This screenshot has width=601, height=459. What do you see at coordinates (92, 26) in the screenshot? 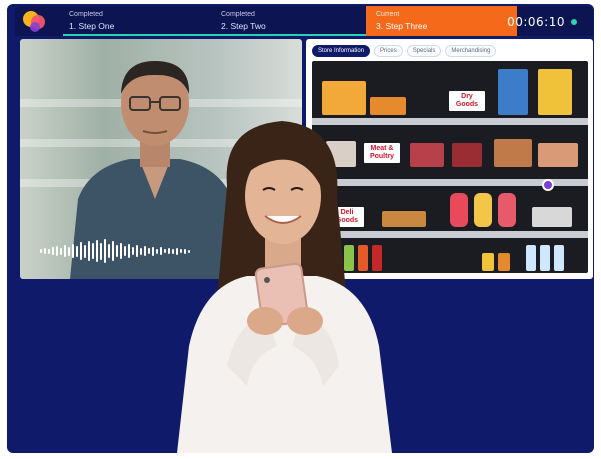
I see `step-one-name: 1. Step One` at bounding box center [92, 26].